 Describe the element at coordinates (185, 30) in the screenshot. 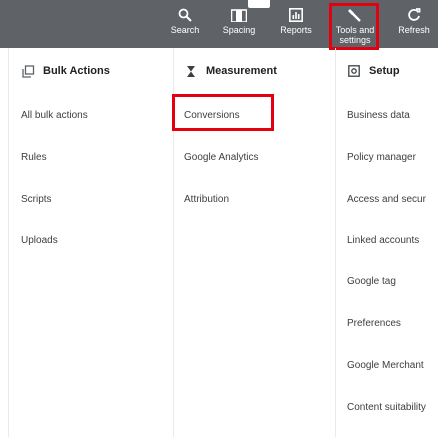

I see `search-label: Search` at that location.